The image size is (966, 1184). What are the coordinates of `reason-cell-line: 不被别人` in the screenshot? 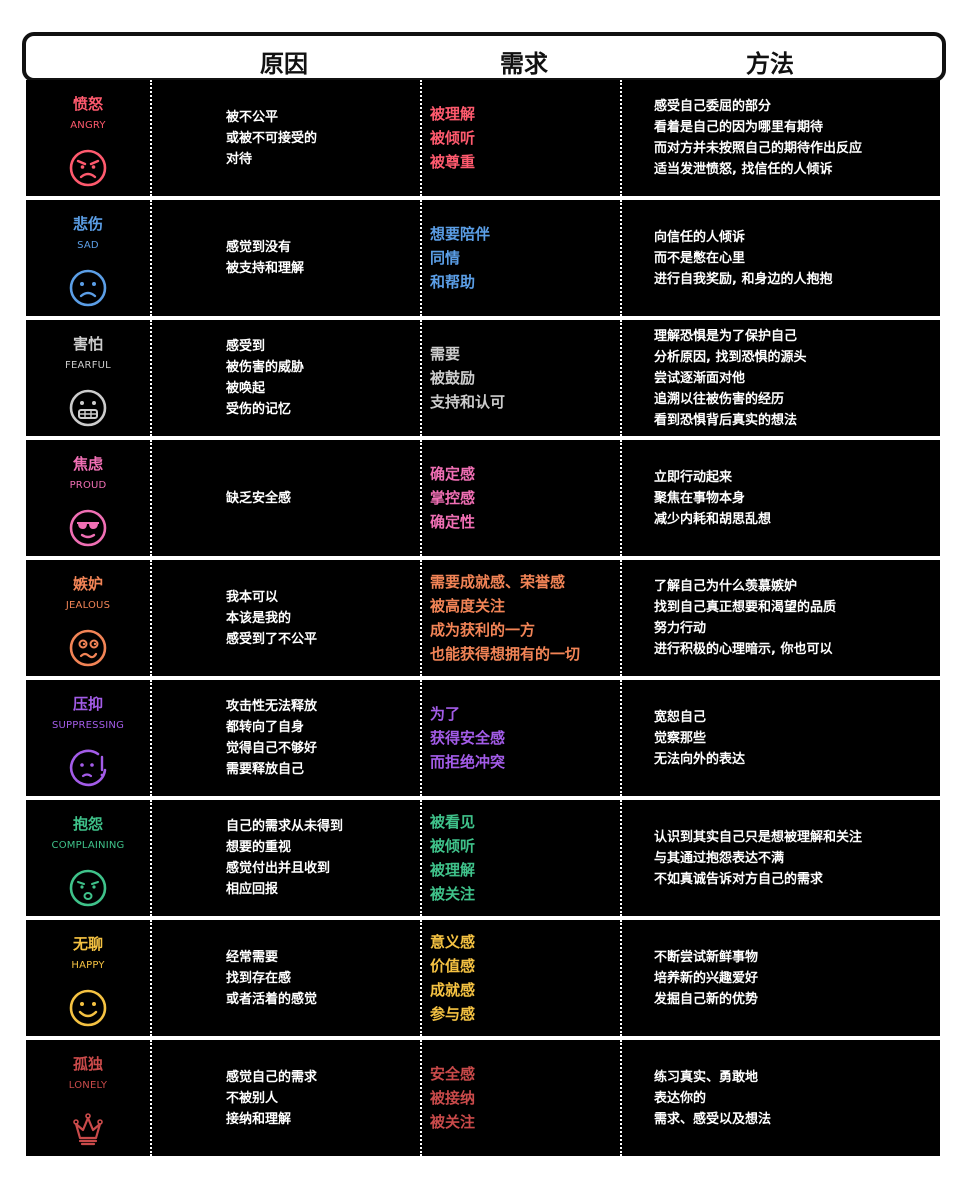 It's located at (252, 1098).